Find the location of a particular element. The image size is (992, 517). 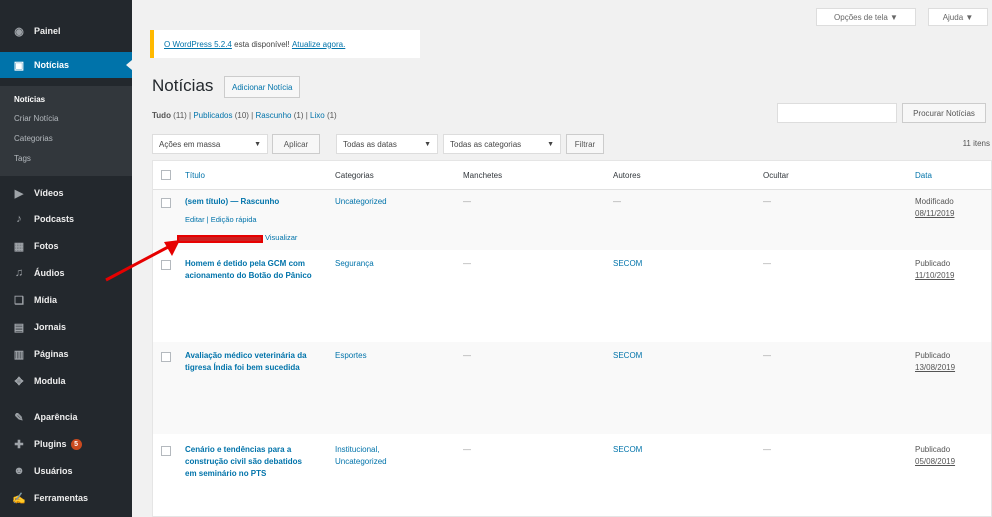

filter-count: (1) | is located at coordinates (301, 115).